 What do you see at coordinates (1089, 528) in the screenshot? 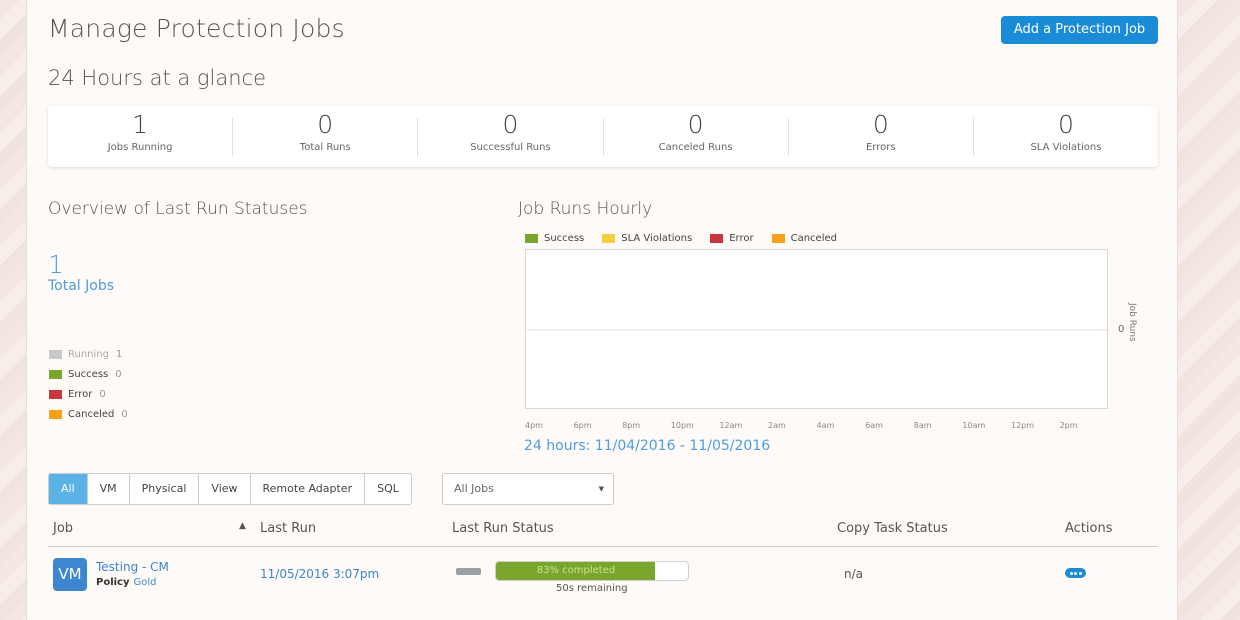
I see `col-header-actions: Actions` at bounding box center [1089, 528].